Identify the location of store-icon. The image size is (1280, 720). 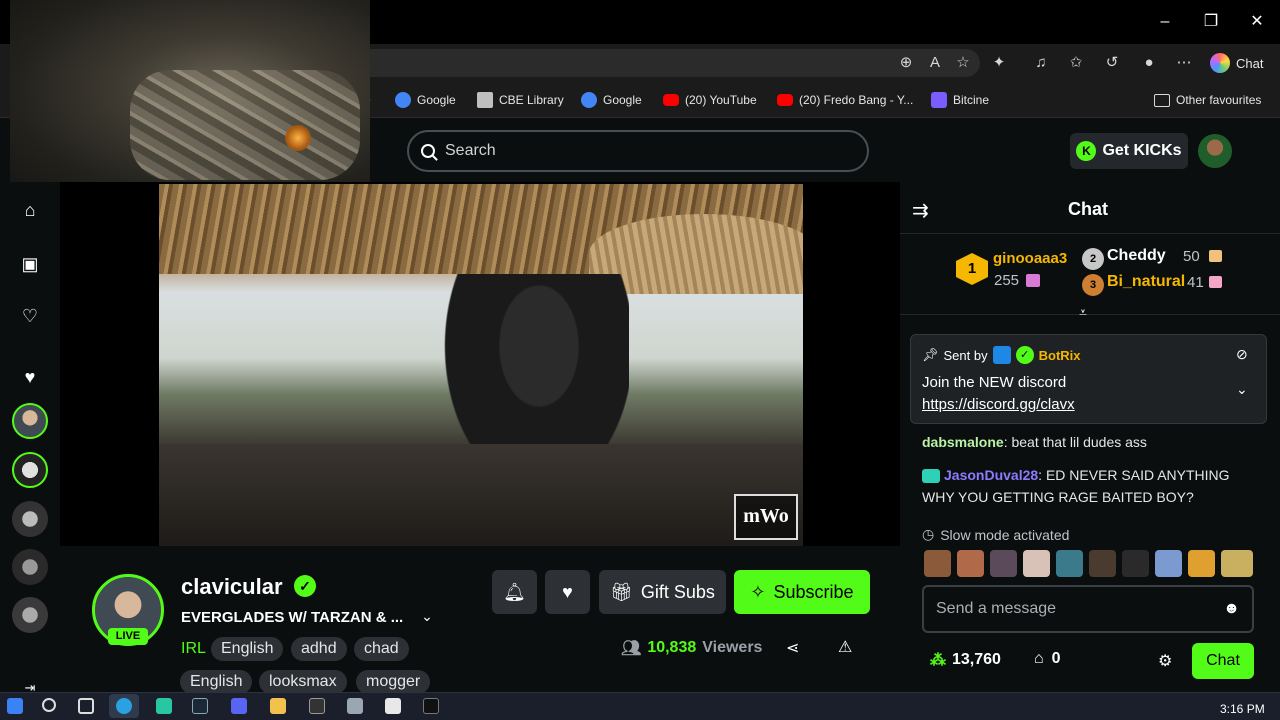
(393, 706).